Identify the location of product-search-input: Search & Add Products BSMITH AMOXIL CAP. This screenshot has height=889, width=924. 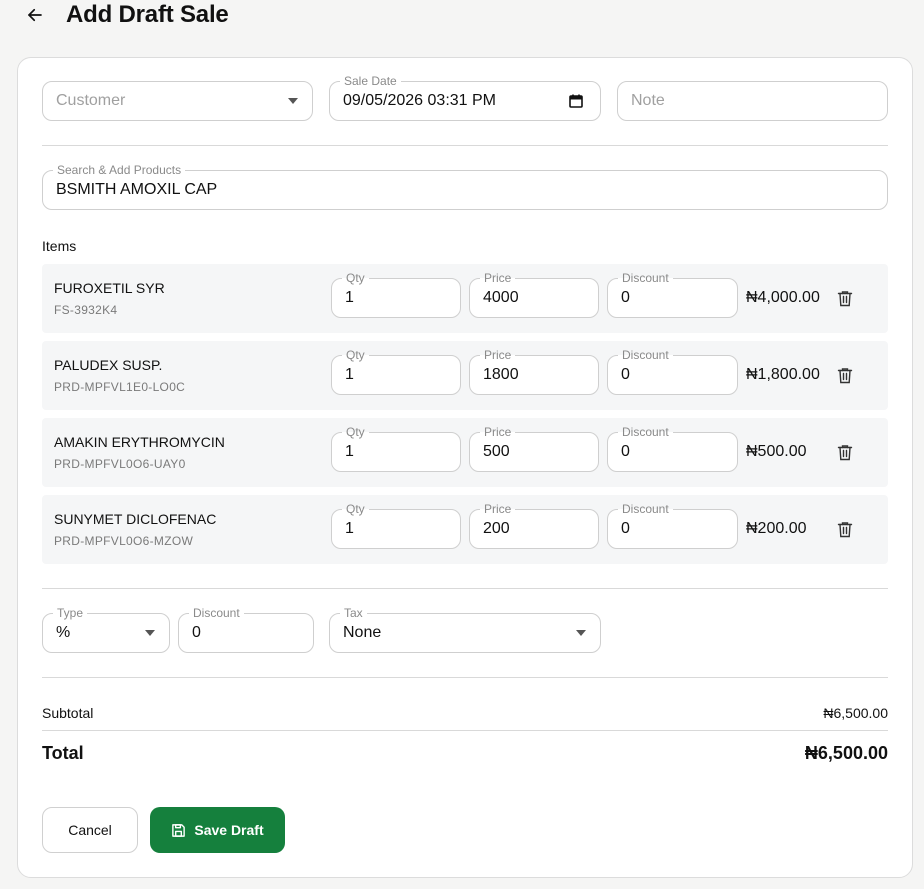
(465, 186).